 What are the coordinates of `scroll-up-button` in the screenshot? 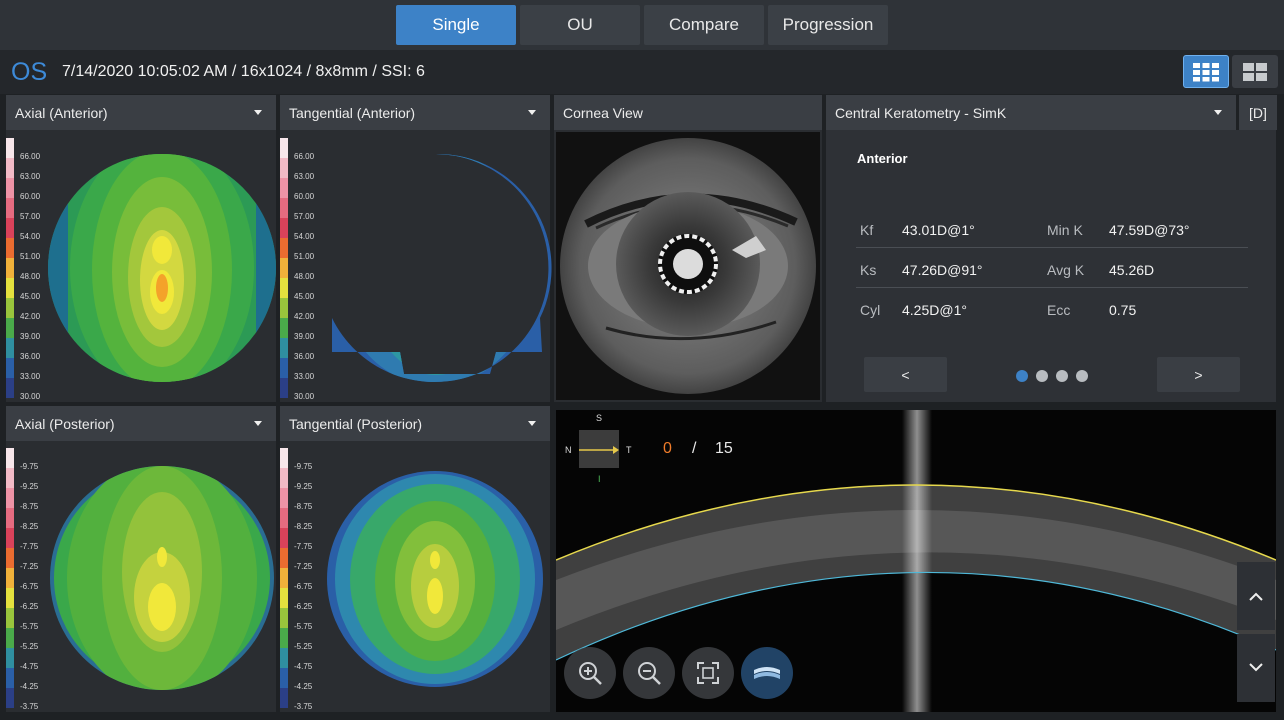 It's located at (1256, 596).